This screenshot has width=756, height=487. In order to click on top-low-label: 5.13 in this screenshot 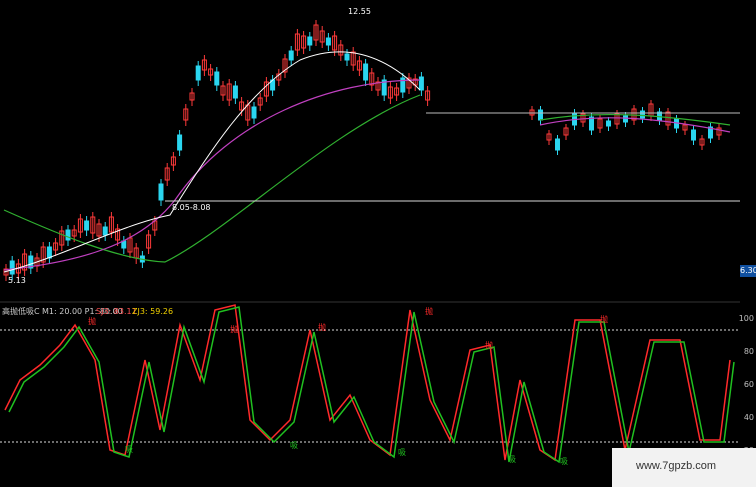, I will do `click(17, 280)`.